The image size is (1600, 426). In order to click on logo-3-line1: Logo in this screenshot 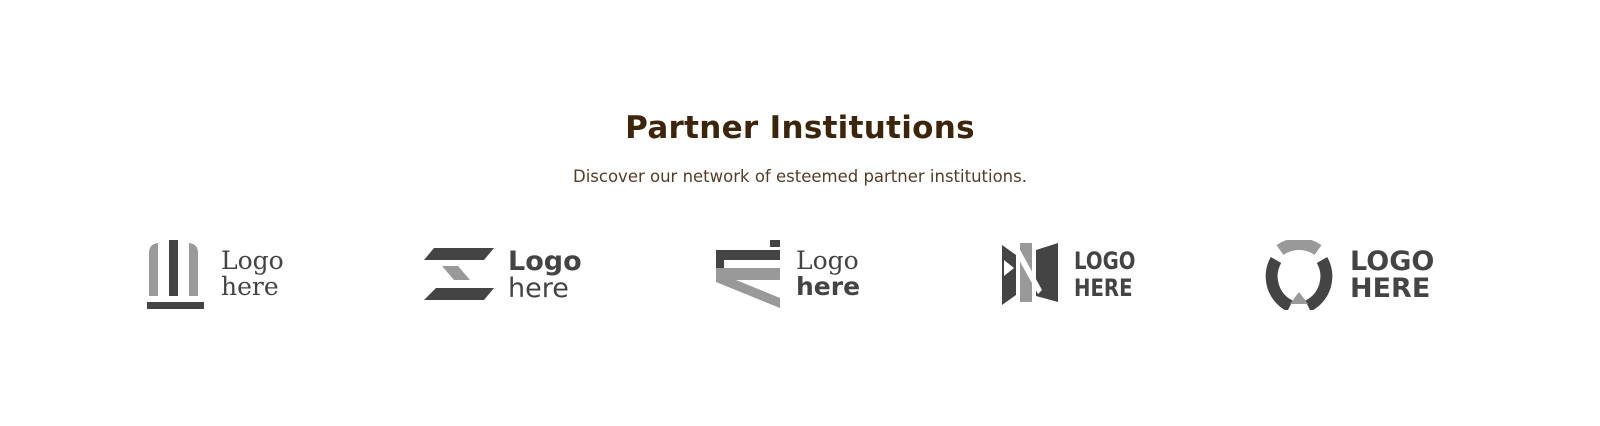, I will do `click(827, 260)`.